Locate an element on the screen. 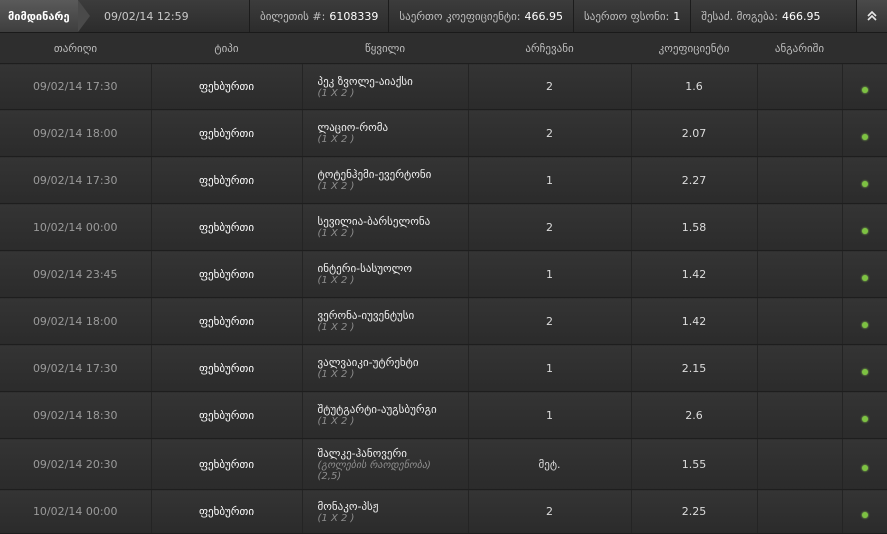  total-stake-value: 1 is located at coordinates (677, 16).